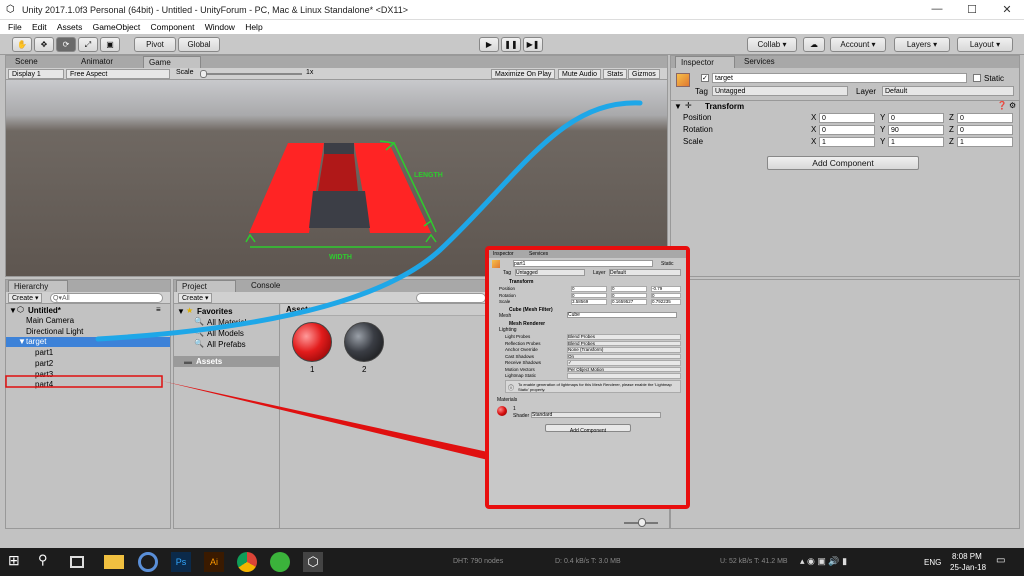 The width and height of the screenshot is (1024, 576). What do you see at coordinates (181, 311) in the screenshot?
I see `favorites-foldout-icon: ▼` at bounding box center [181, 311].